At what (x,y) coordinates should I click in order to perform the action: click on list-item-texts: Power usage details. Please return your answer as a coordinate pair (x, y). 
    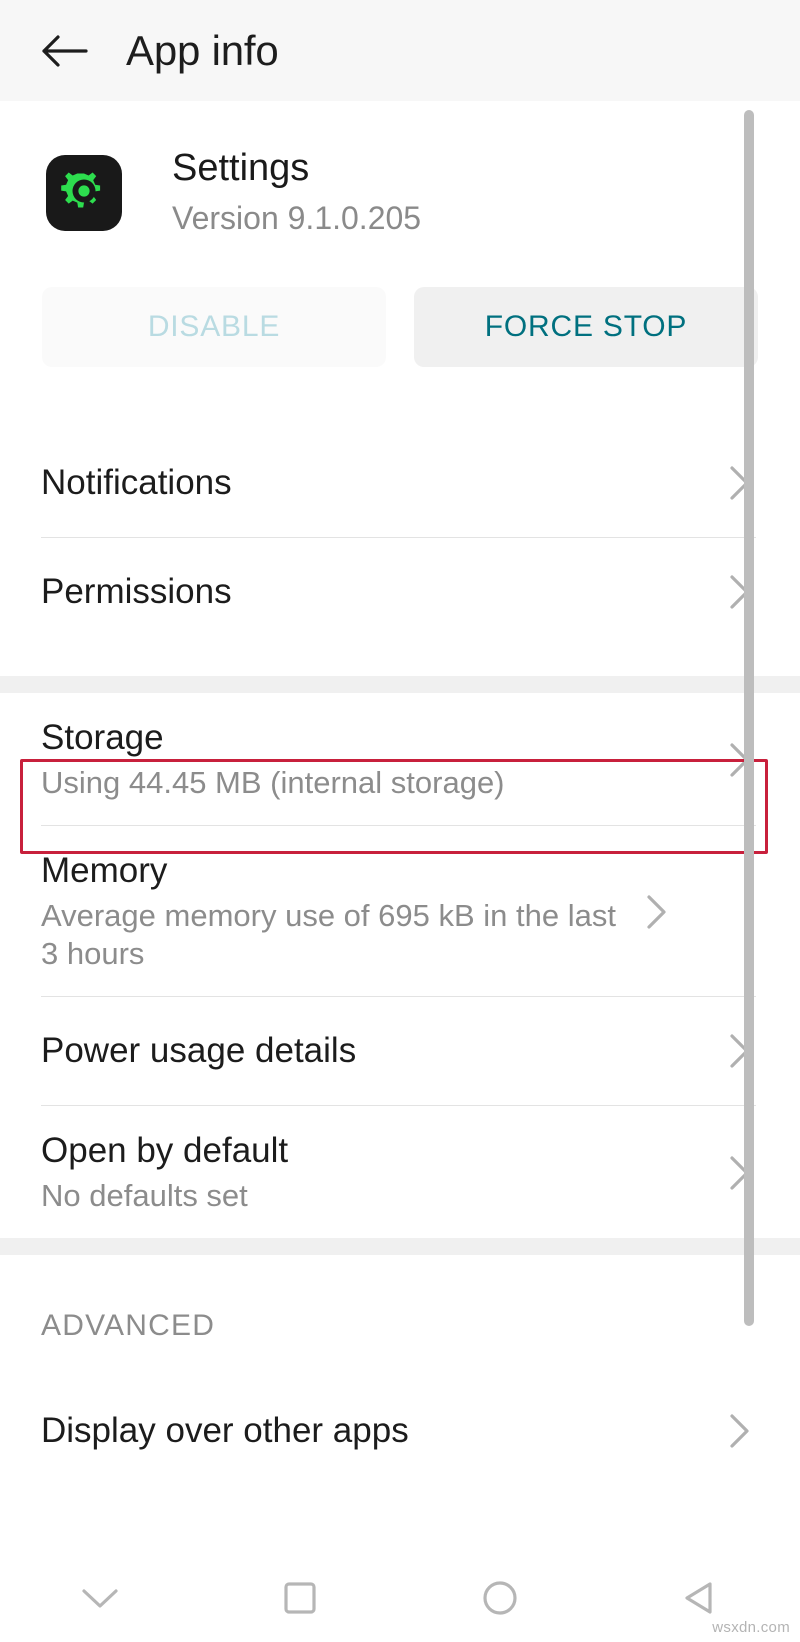
    Looking at the image, I should click on (382, 1051).